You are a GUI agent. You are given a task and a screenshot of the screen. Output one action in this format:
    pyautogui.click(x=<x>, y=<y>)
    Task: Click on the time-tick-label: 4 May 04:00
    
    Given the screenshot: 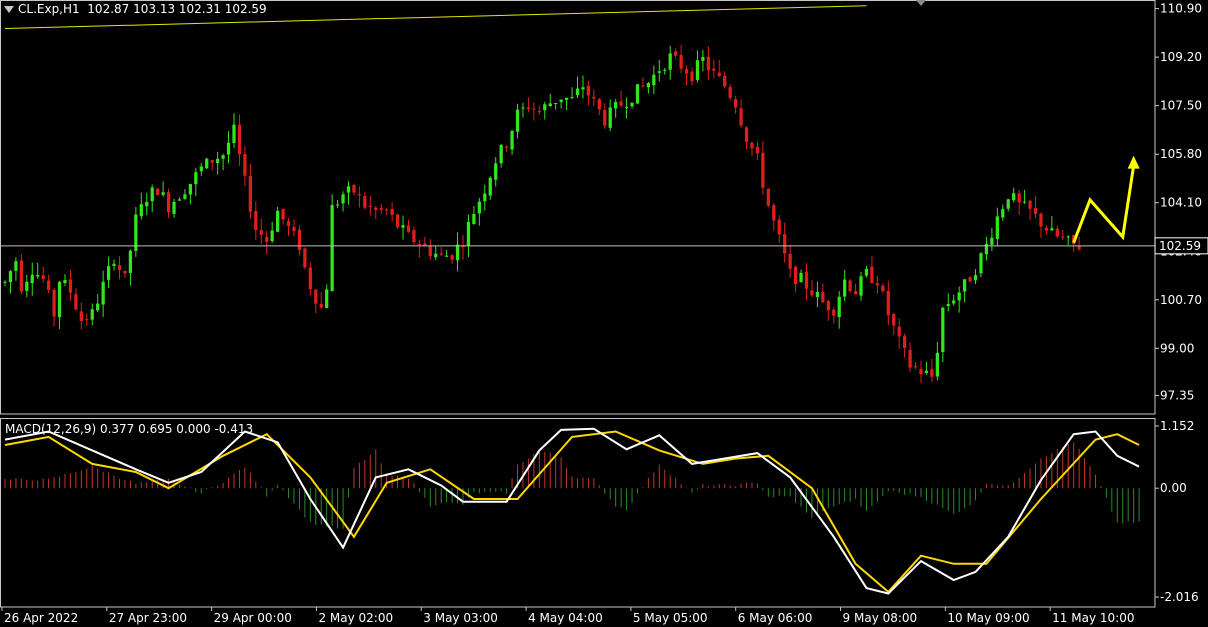 What is the action you would take?
    pyautogui.click(x=565, y=618)
    